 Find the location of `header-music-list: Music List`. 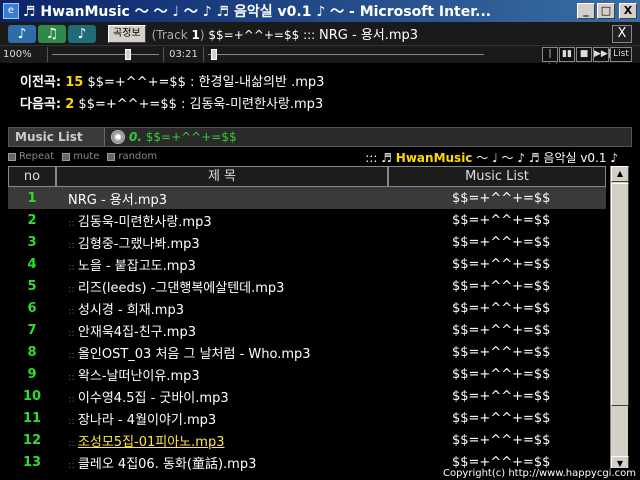

header-music-list: Music List is located at coordinates (497, 176).